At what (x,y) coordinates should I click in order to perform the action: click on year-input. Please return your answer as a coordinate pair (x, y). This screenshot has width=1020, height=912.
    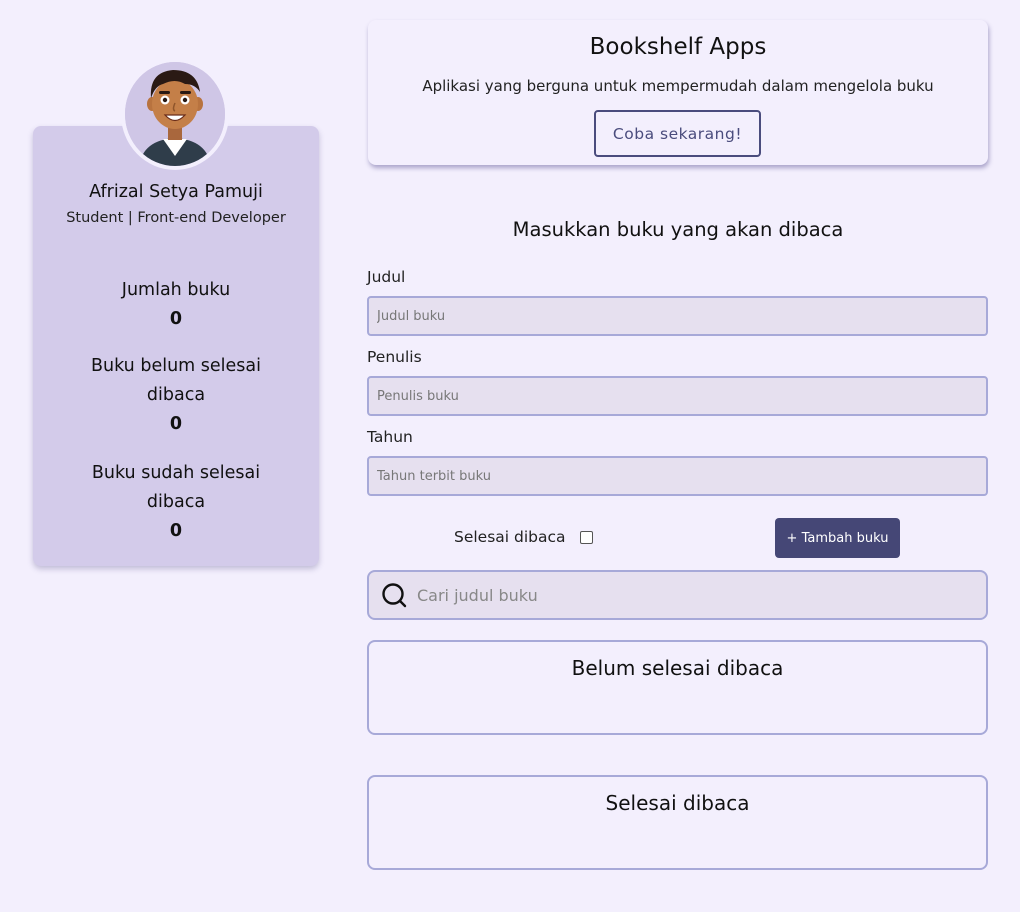
    Looking at the image, I should click on (677, 476).